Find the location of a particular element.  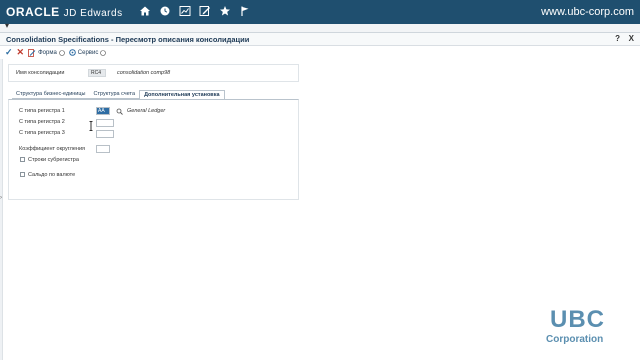

ledger2-input is located at coordinates (105, 123).